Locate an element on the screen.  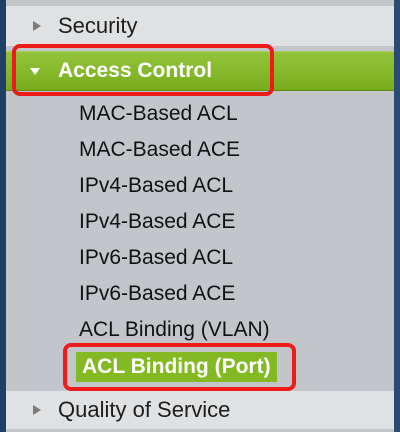
sidebar-section-access-control: Access Control is located at coordinates (203, 71).